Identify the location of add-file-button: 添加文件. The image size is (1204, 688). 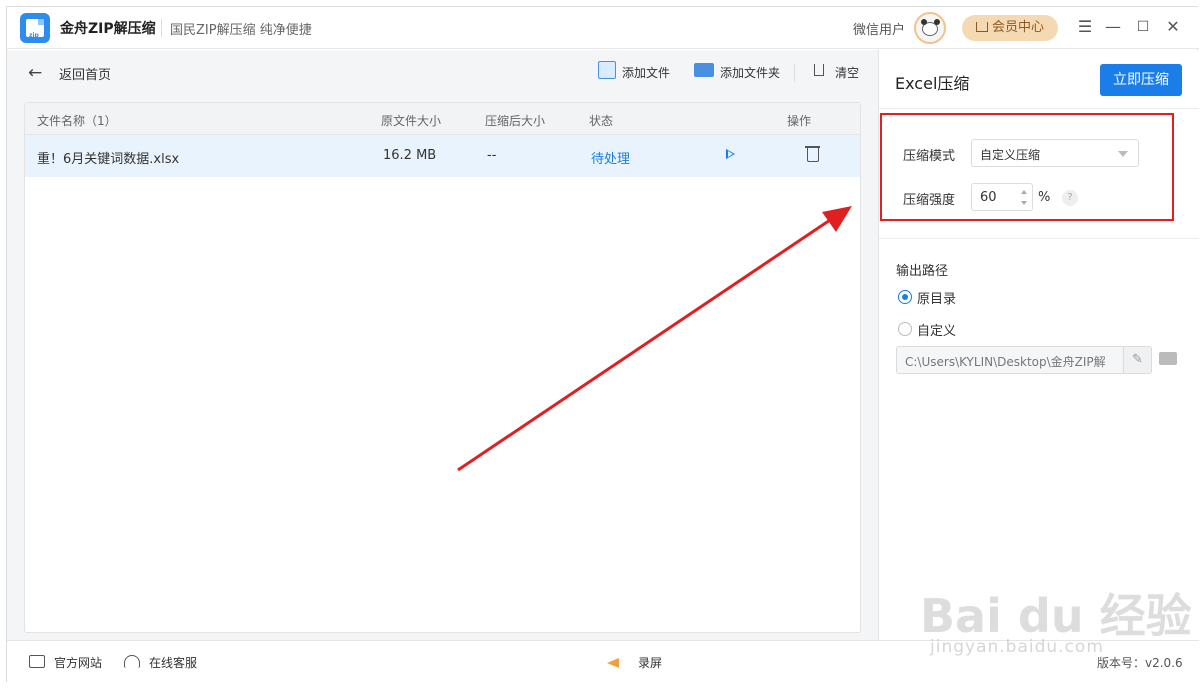
(646, 72).